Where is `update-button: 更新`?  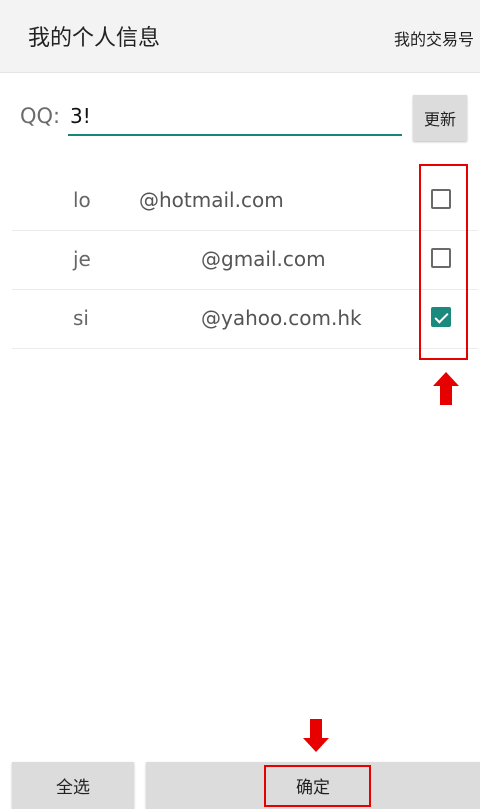 update-button: 更新 is located at coordinates (440, 118).